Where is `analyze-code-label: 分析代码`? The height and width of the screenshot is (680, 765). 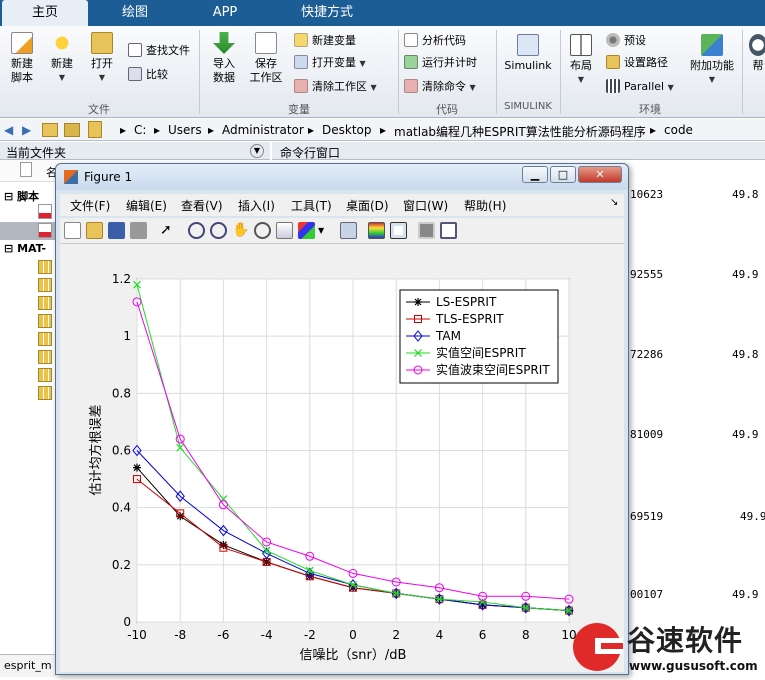 analyze-code-label: 分析代码 is located at coordinates (444, 40).